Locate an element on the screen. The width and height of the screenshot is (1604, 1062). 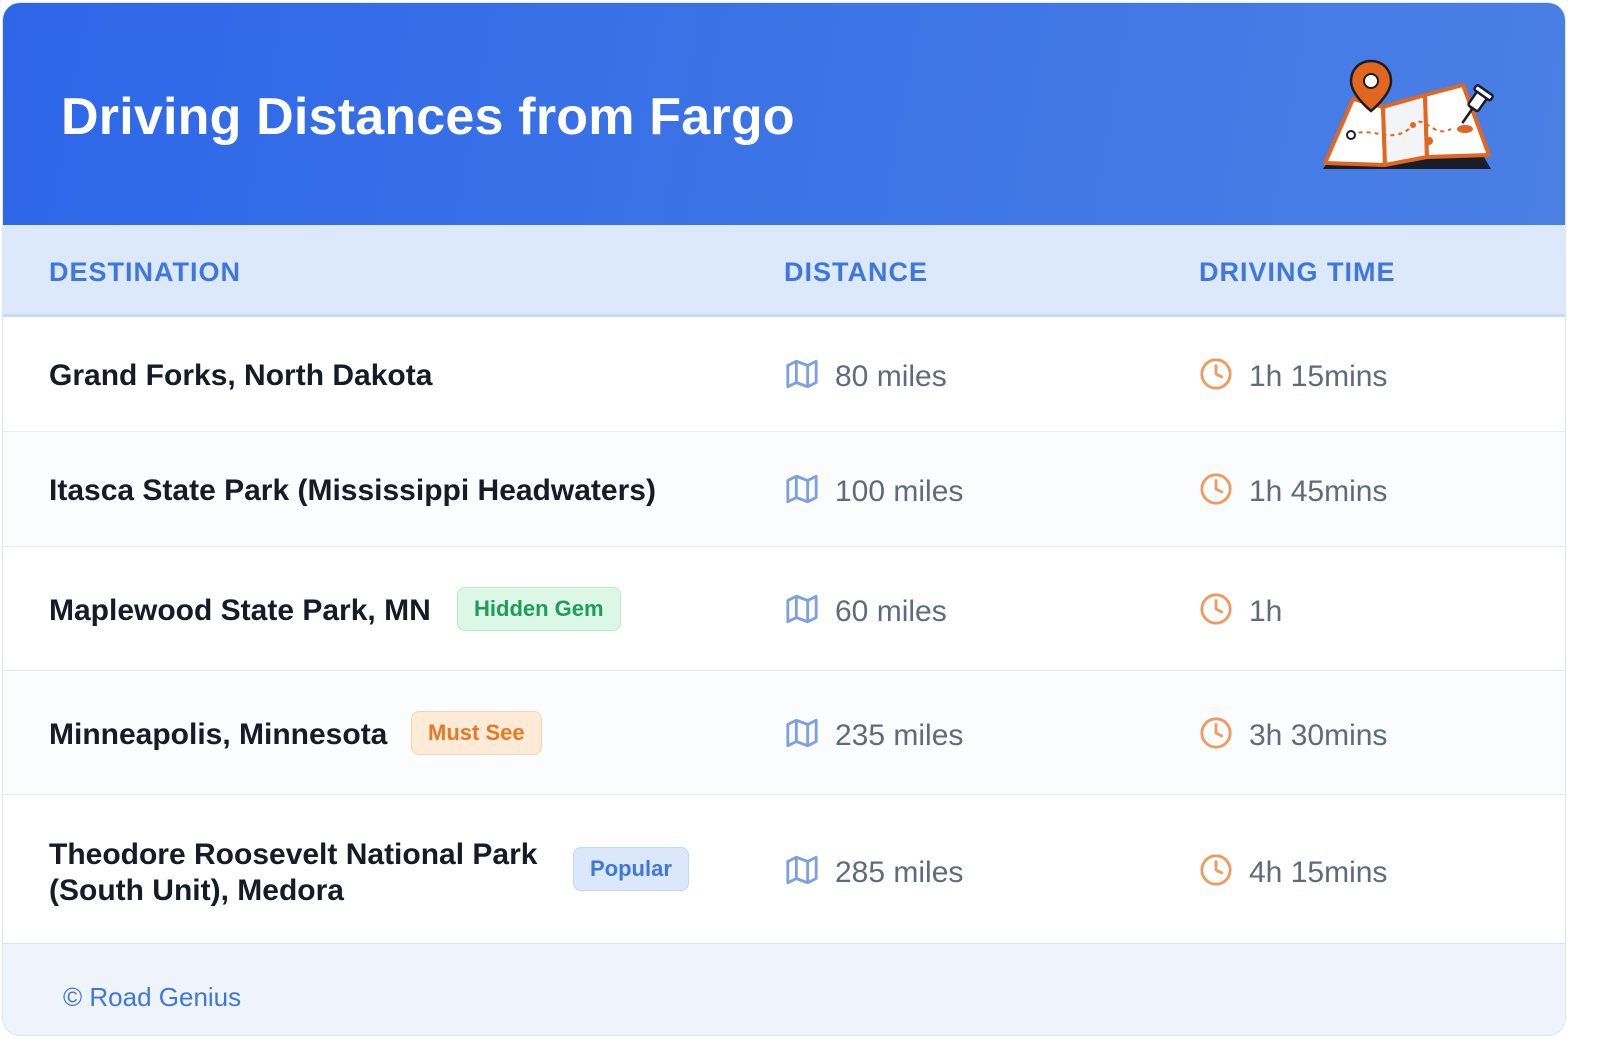
footer: © Road Genius is located at coordinates (784, 989).